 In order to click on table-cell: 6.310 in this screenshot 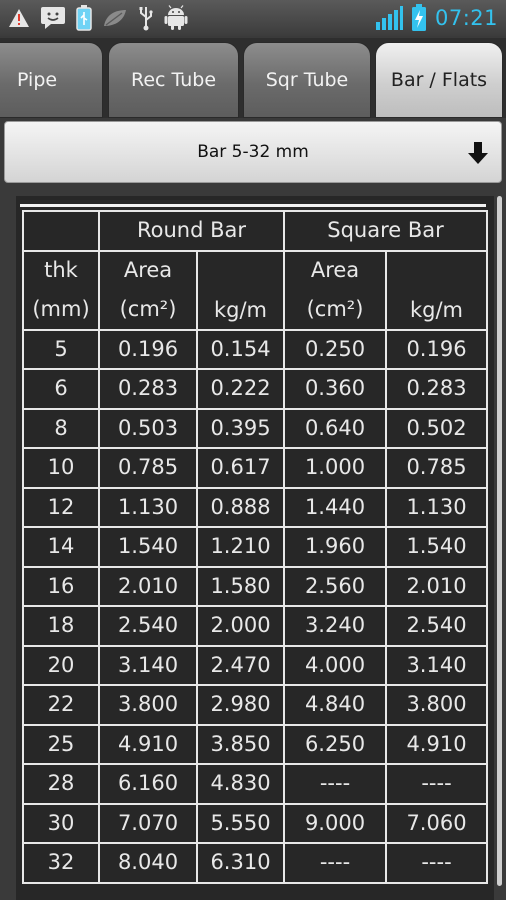, I will do `click(240, 863)`.